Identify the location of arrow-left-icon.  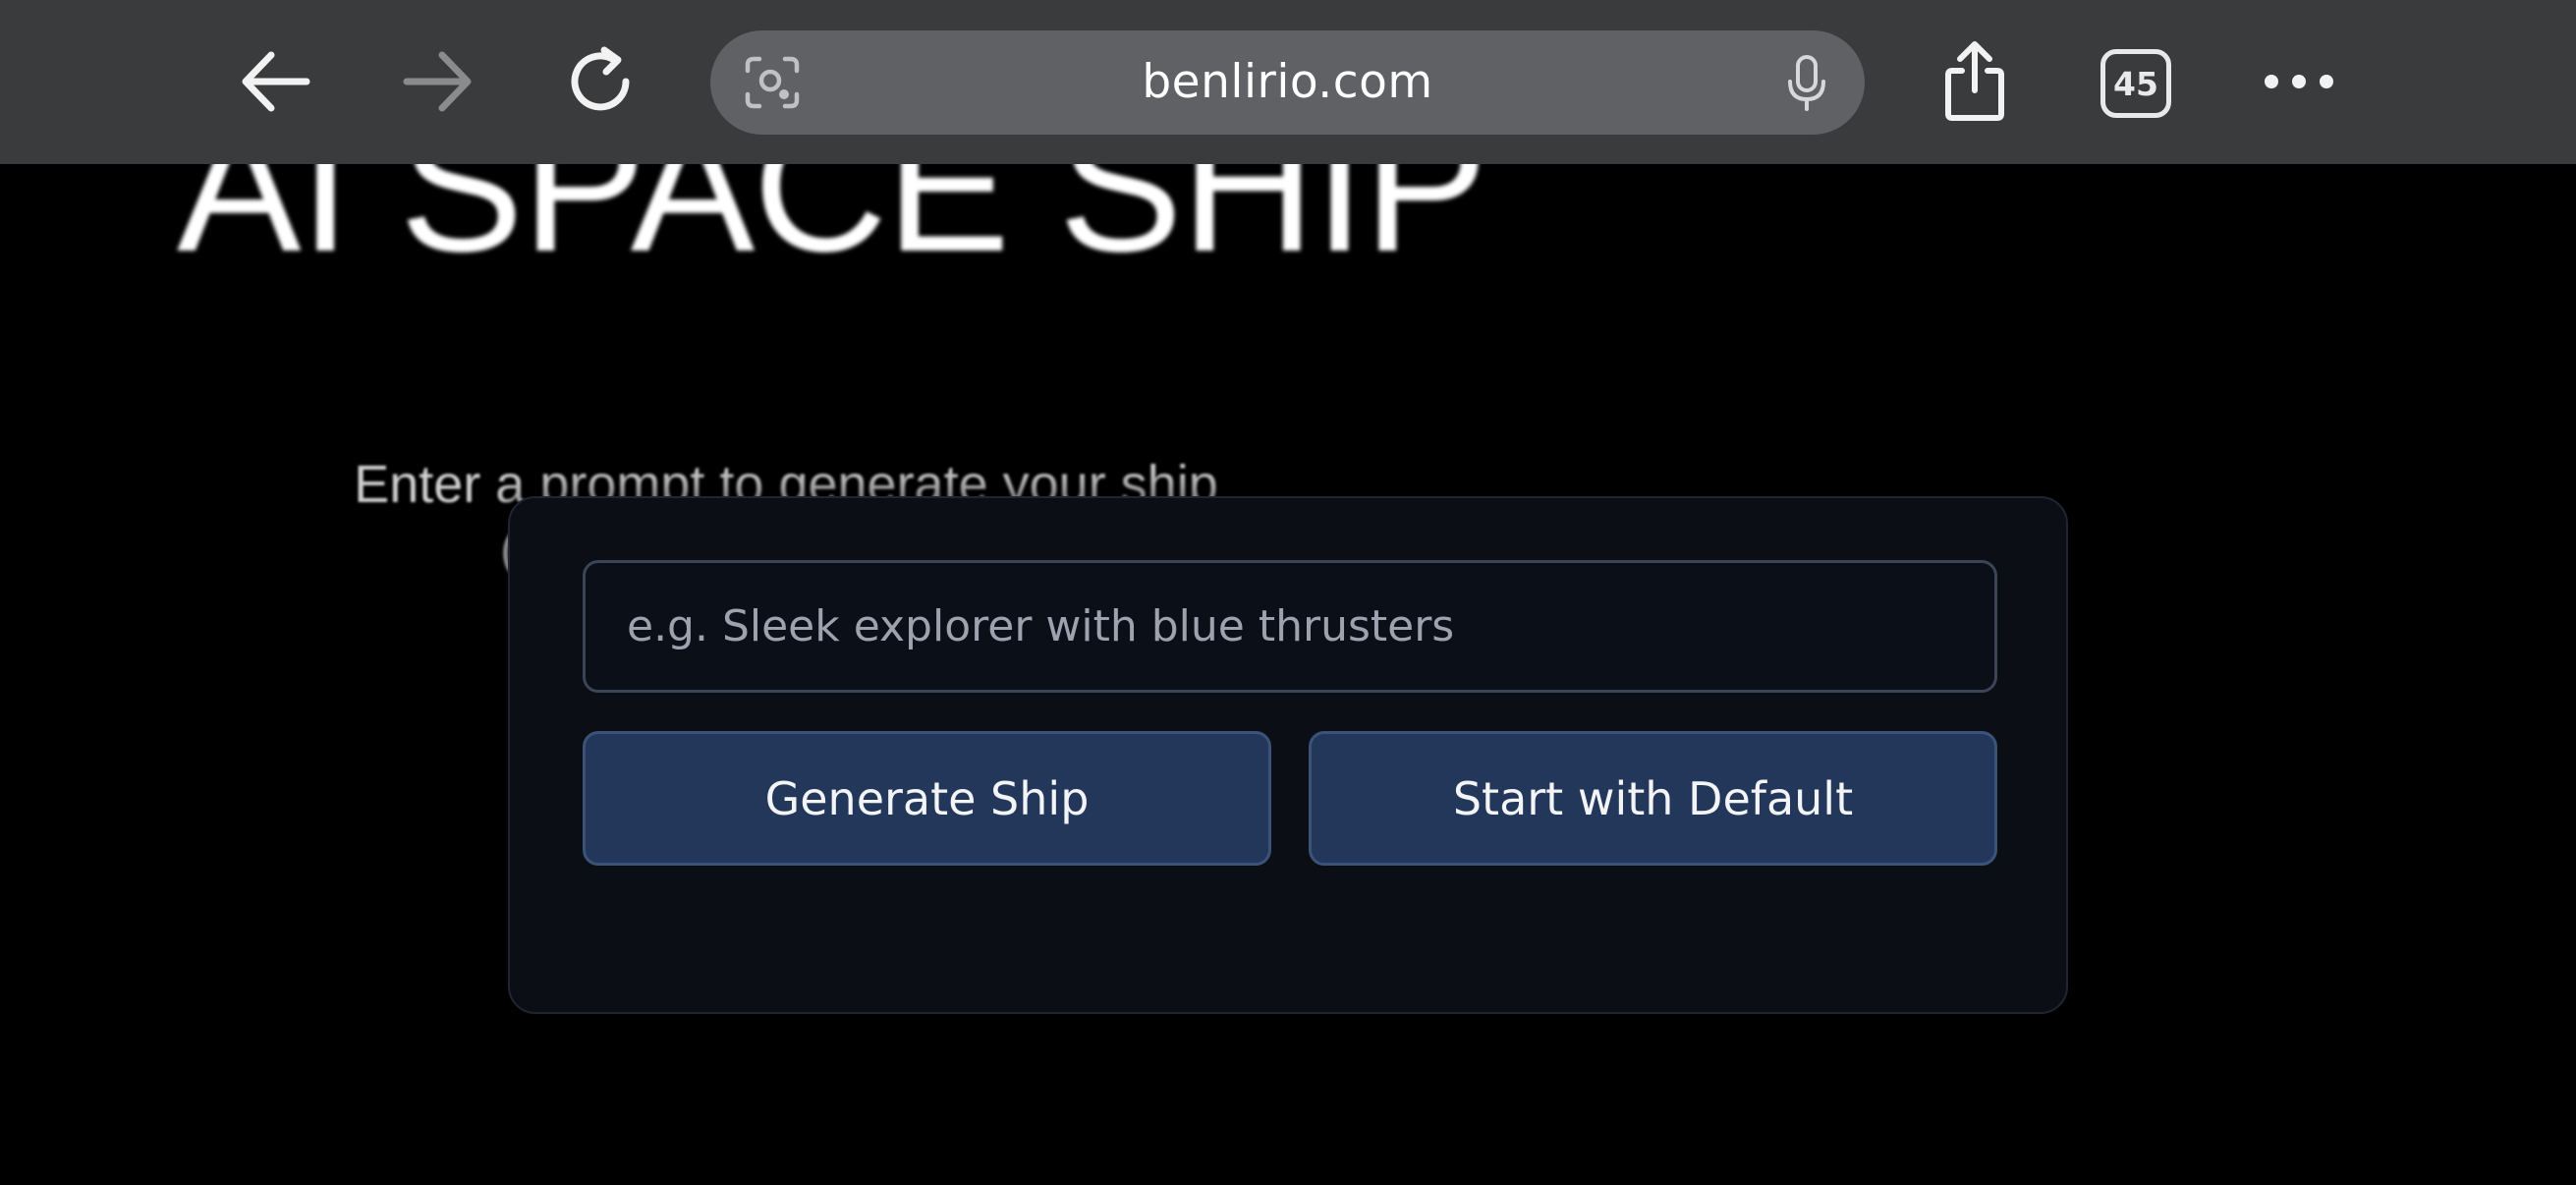
(276, 82).